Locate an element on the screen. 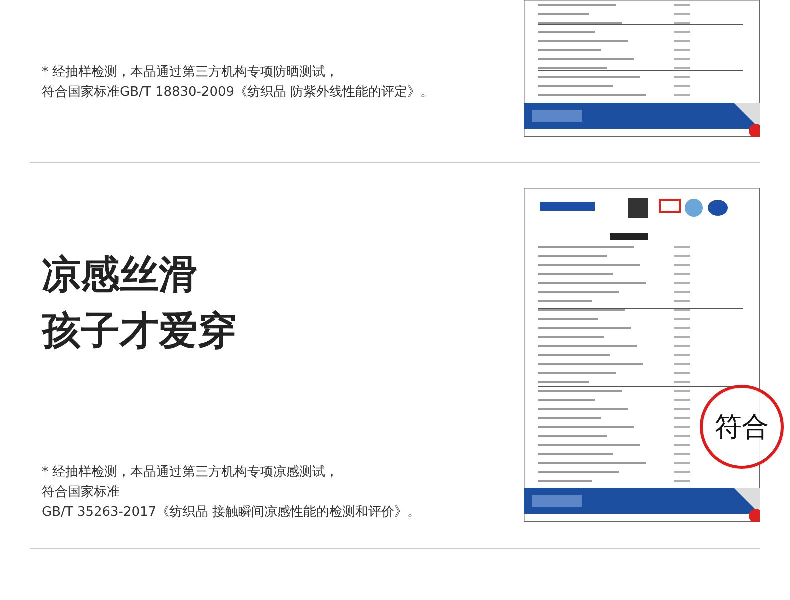 The image size is (790, 600). note-text: * 经抽样检测，本品通过第三方机构专项凉感测试， is located at coordinates (191, 473).